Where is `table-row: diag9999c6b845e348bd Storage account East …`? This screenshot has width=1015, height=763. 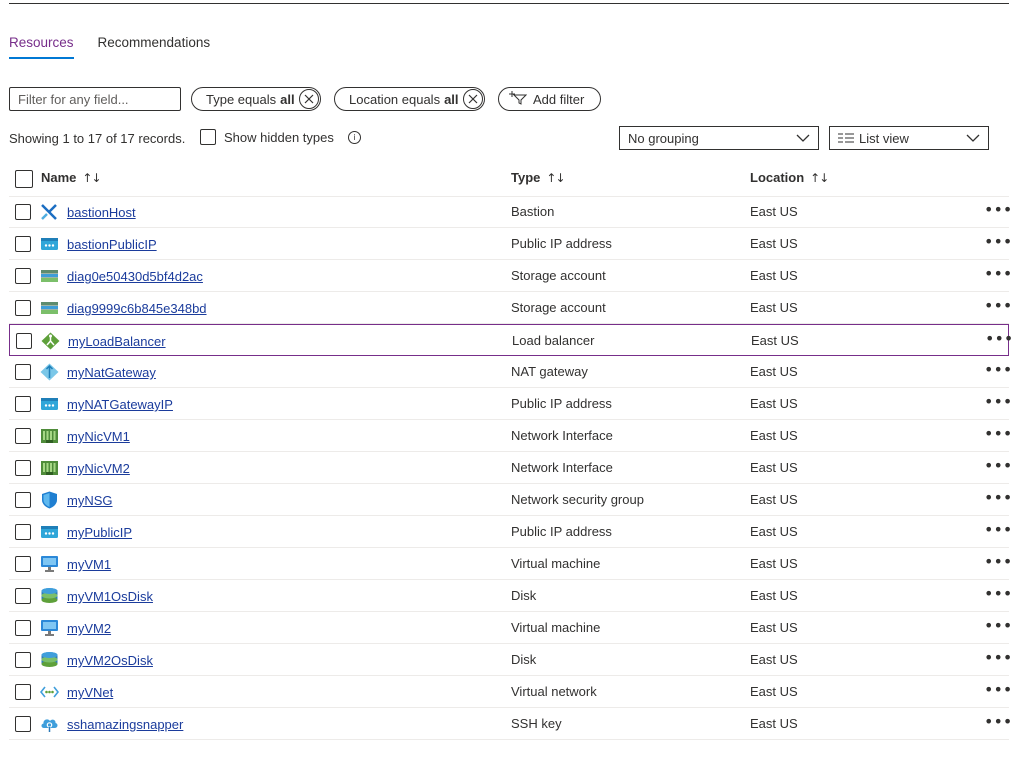 table-row: diag9999c6b845e348bd Storage account East … is located at coordinates (510, 308).